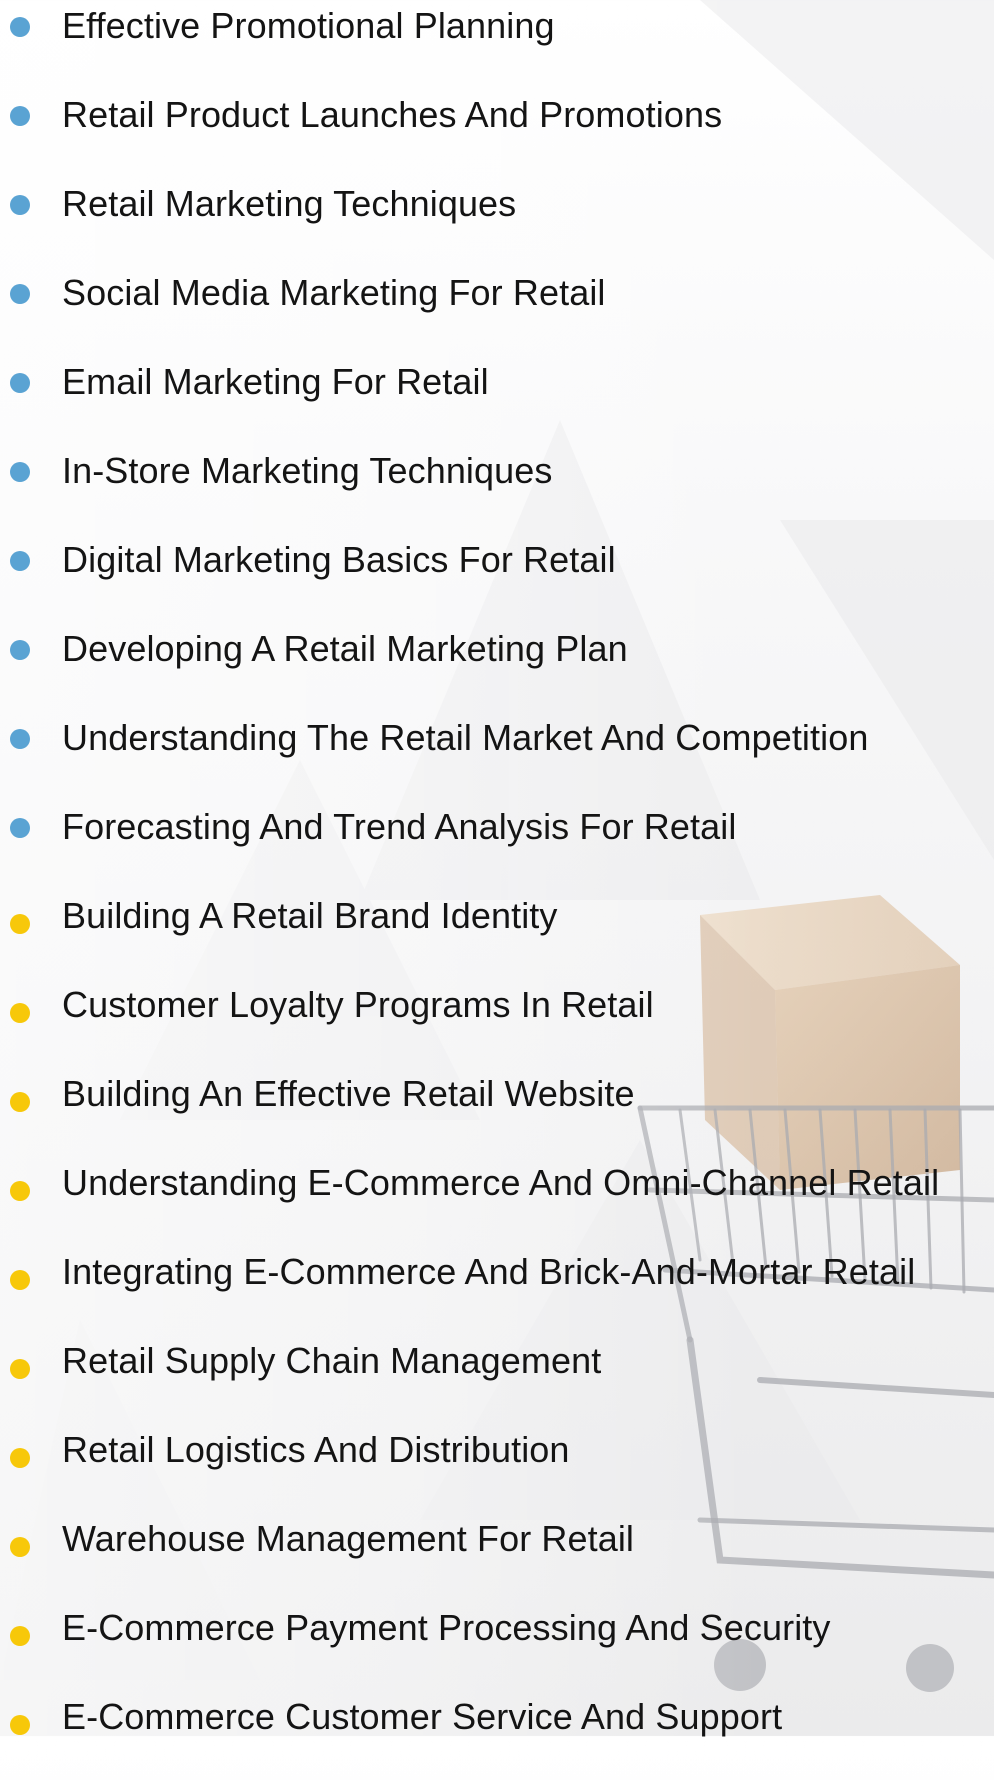 Image resolution: width=994 pixels, height=1780 pixels. Describe the element at coordinates (310, 915) in the screenshot. I see `topic-label: Building A Retail Brand Identity` at that location.